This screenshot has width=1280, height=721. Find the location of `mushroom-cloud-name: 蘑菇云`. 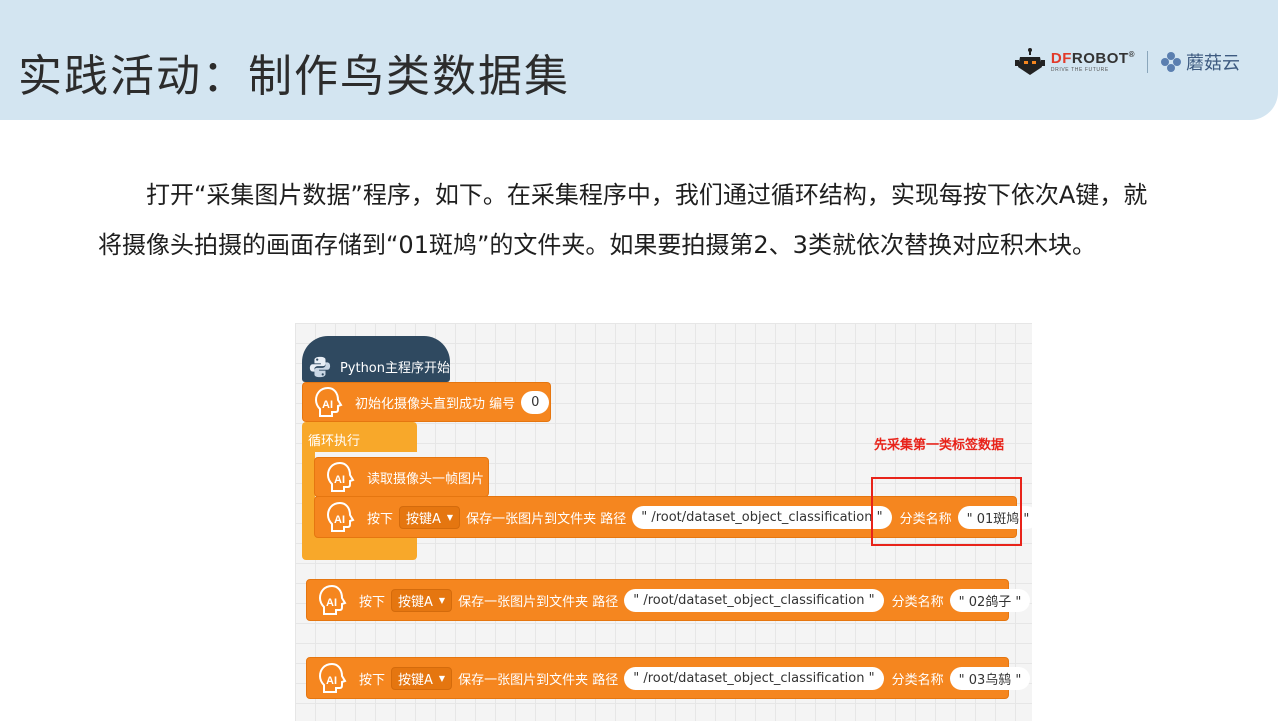

mushroom-cloud-name: 蘑菇云 is located at coordinates (1213, 63).